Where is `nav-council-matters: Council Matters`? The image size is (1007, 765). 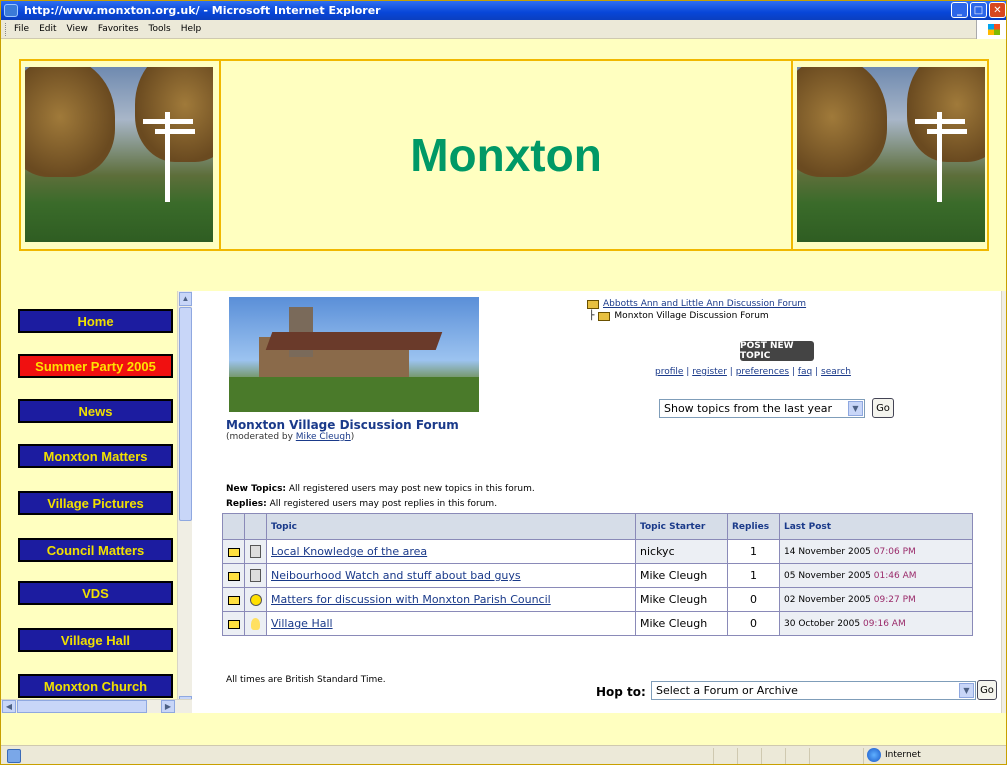 nav-council-matters: Council Matters is located at coordinates (95, 550).